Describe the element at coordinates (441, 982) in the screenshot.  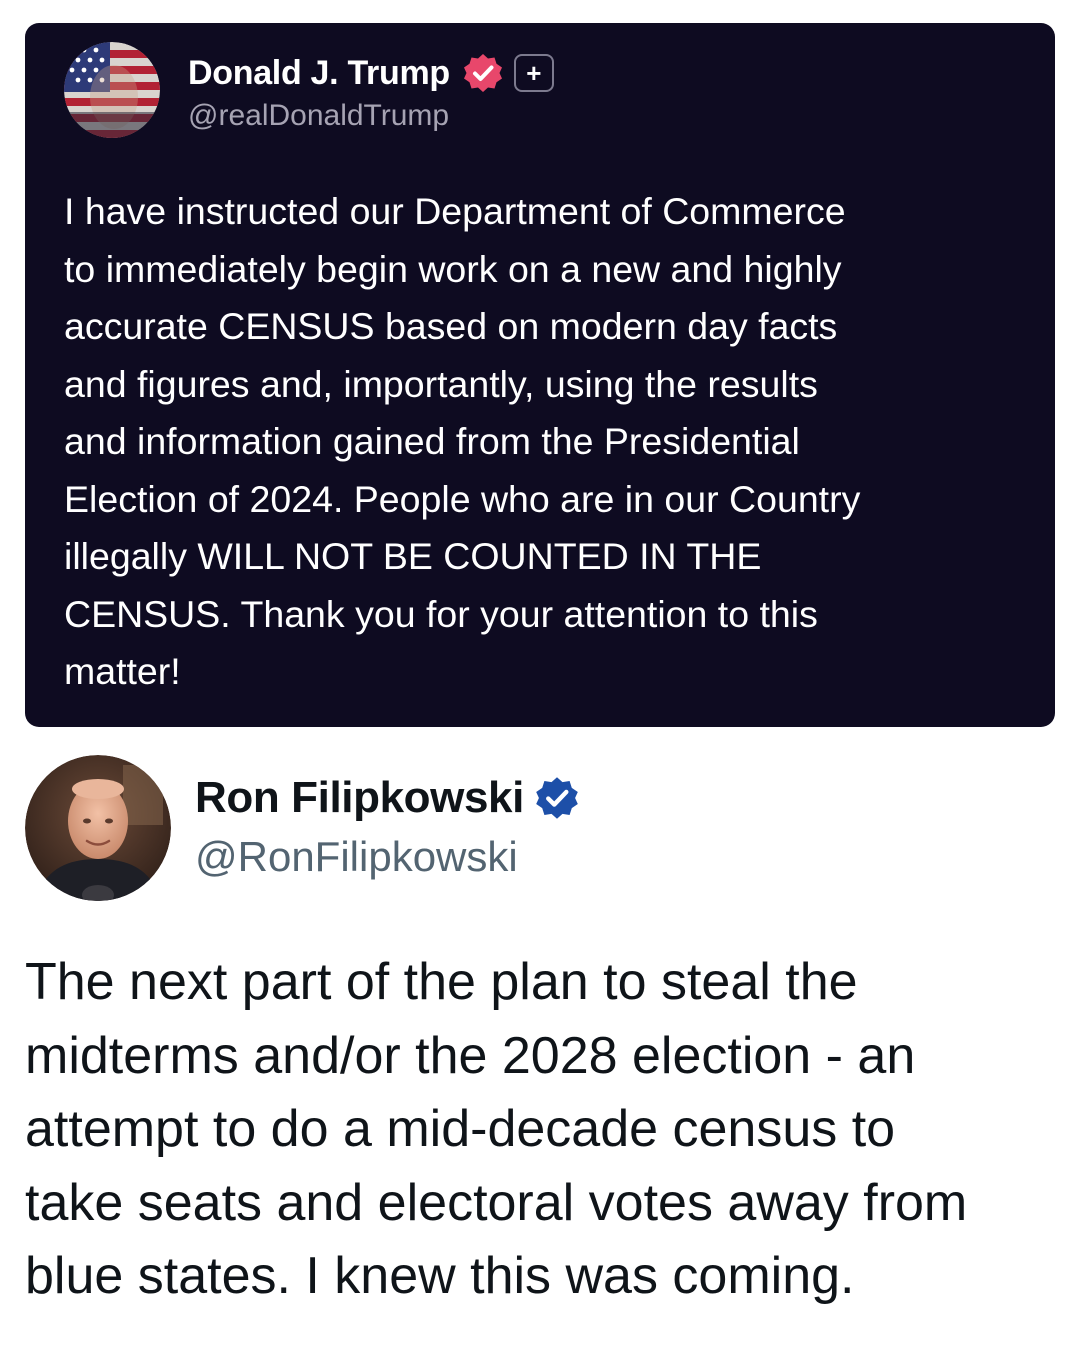
I see `main-text-line: The next part of the plan to steal the` at that location.